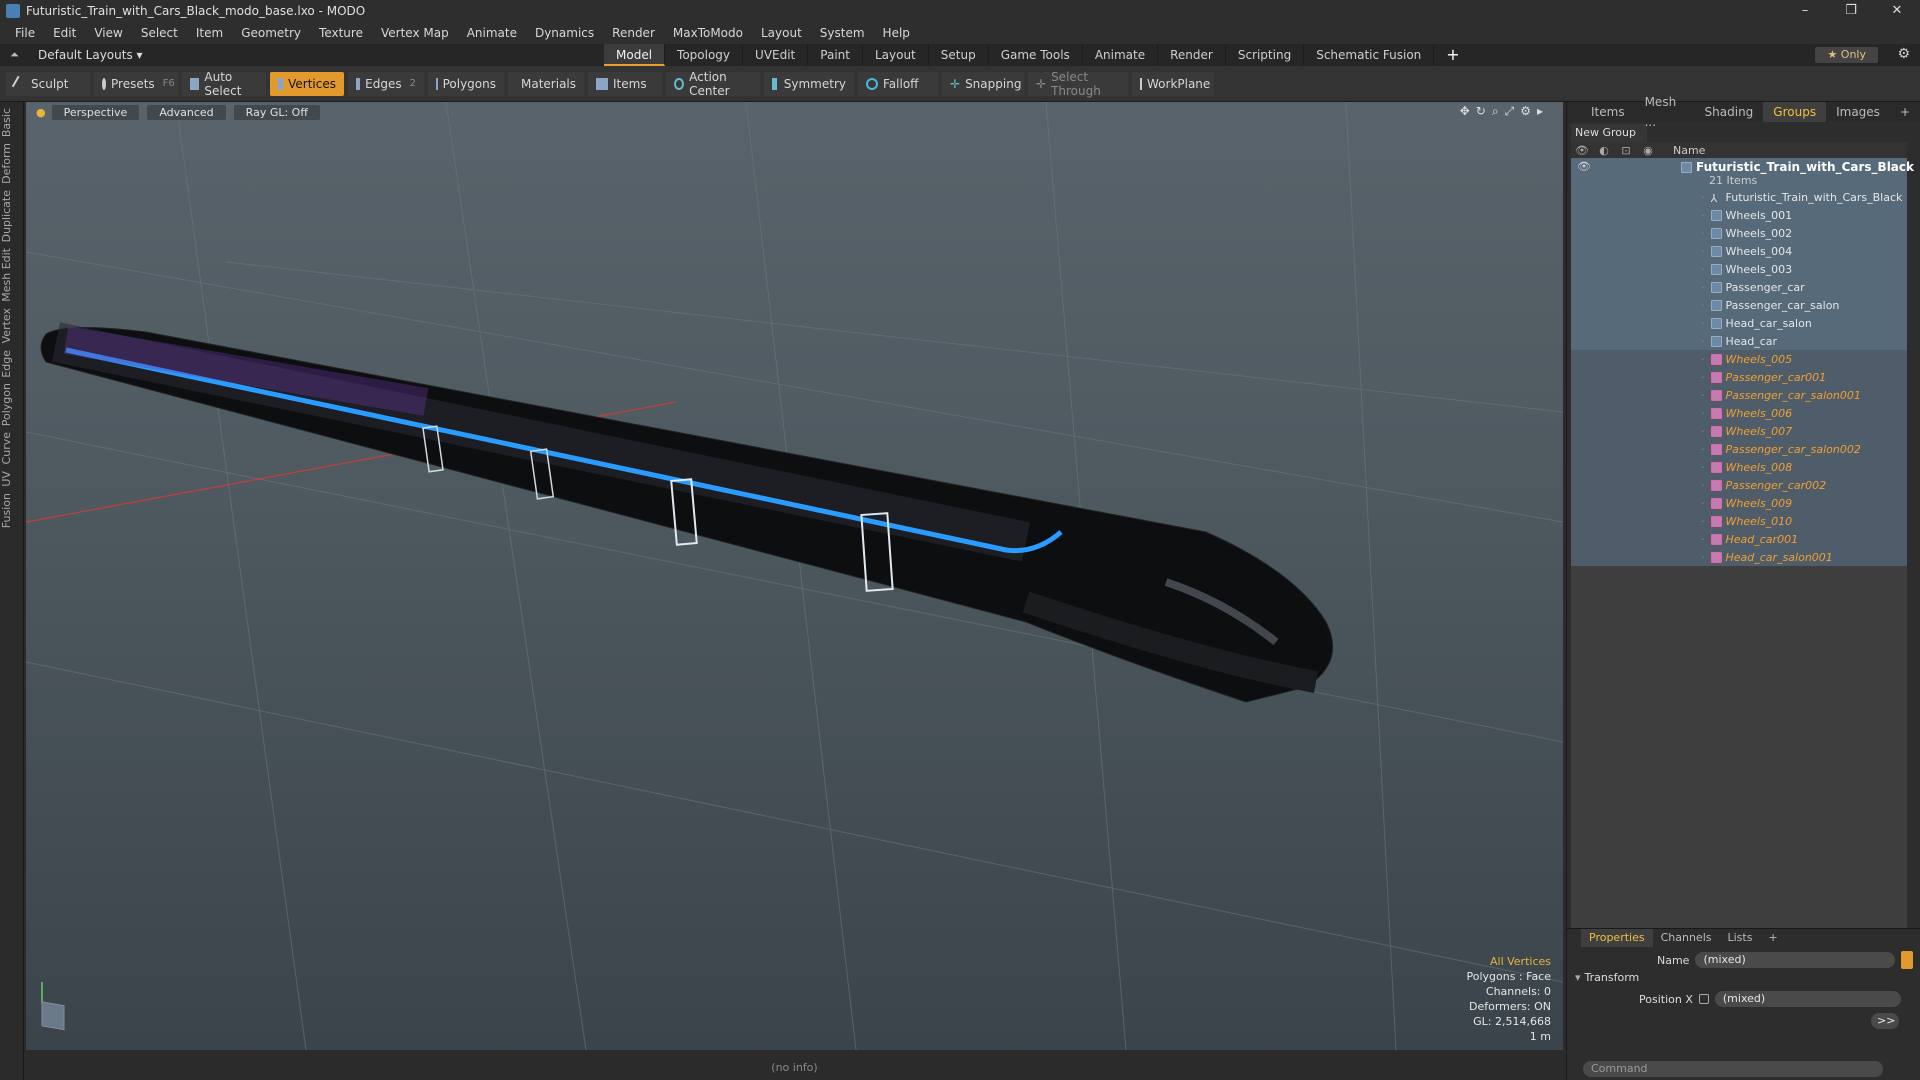 The image size is (1920, 1080). I want to click on raygl-button: Ray GL: Off, so click(276, 112).